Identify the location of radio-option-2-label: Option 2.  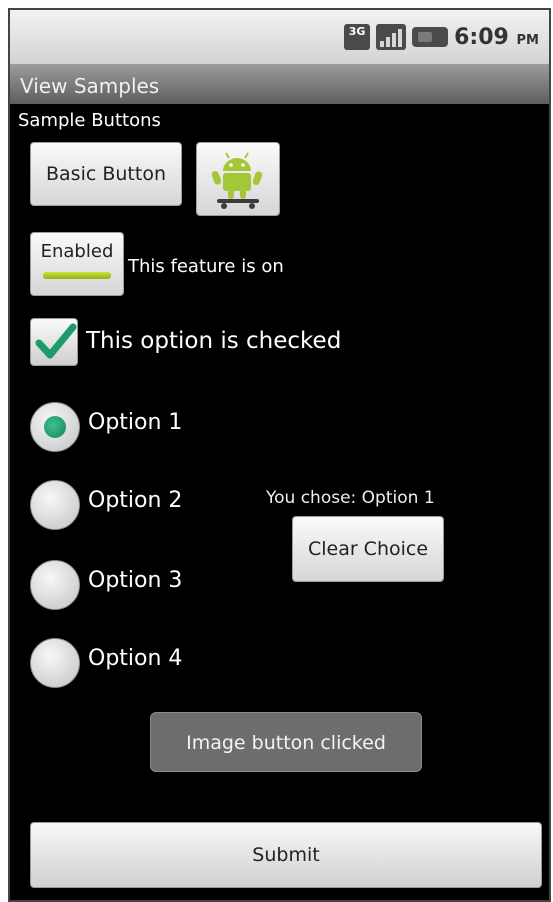
(135, 500).